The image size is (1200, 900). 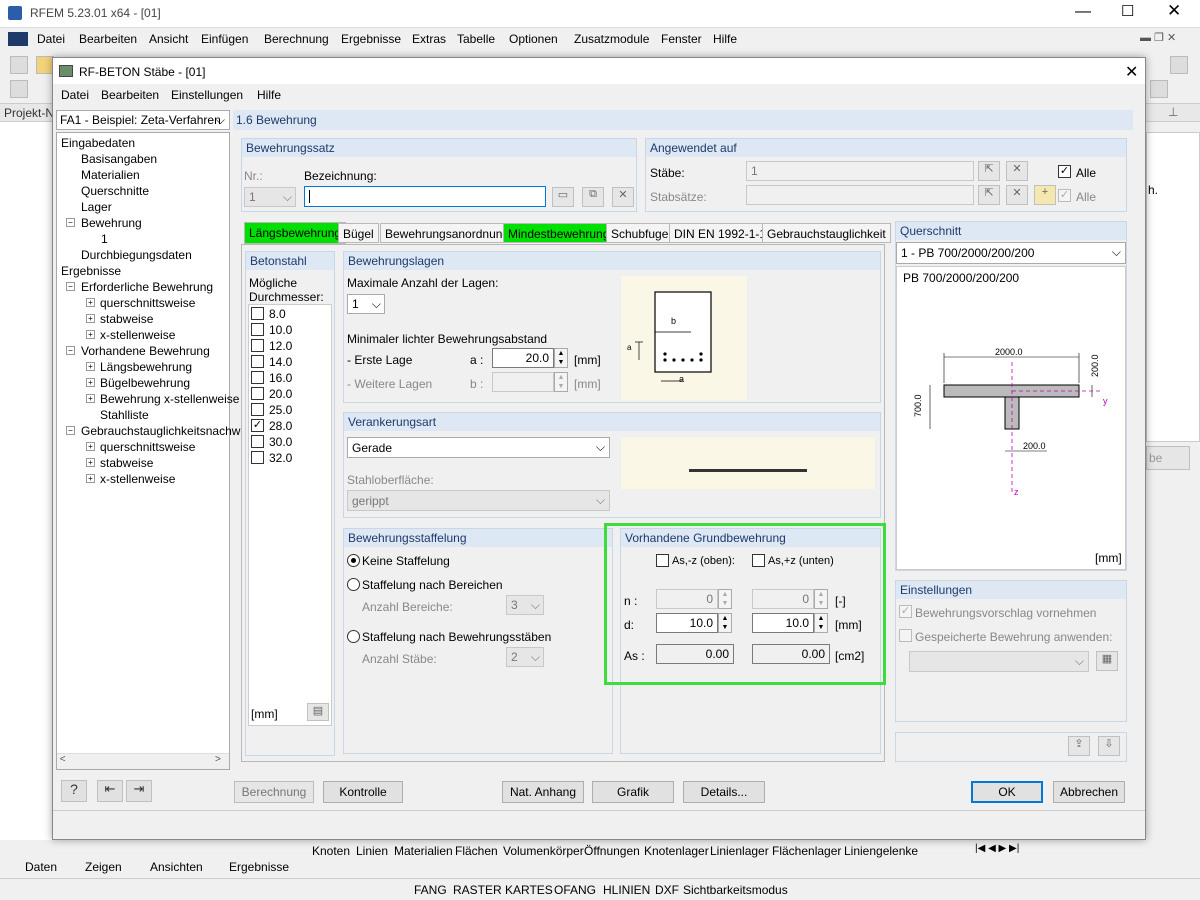 What do you see at coordinates (667, 890) in the screenshot?
I see `status-dxf: DXF` at bounding box center [667, 890].